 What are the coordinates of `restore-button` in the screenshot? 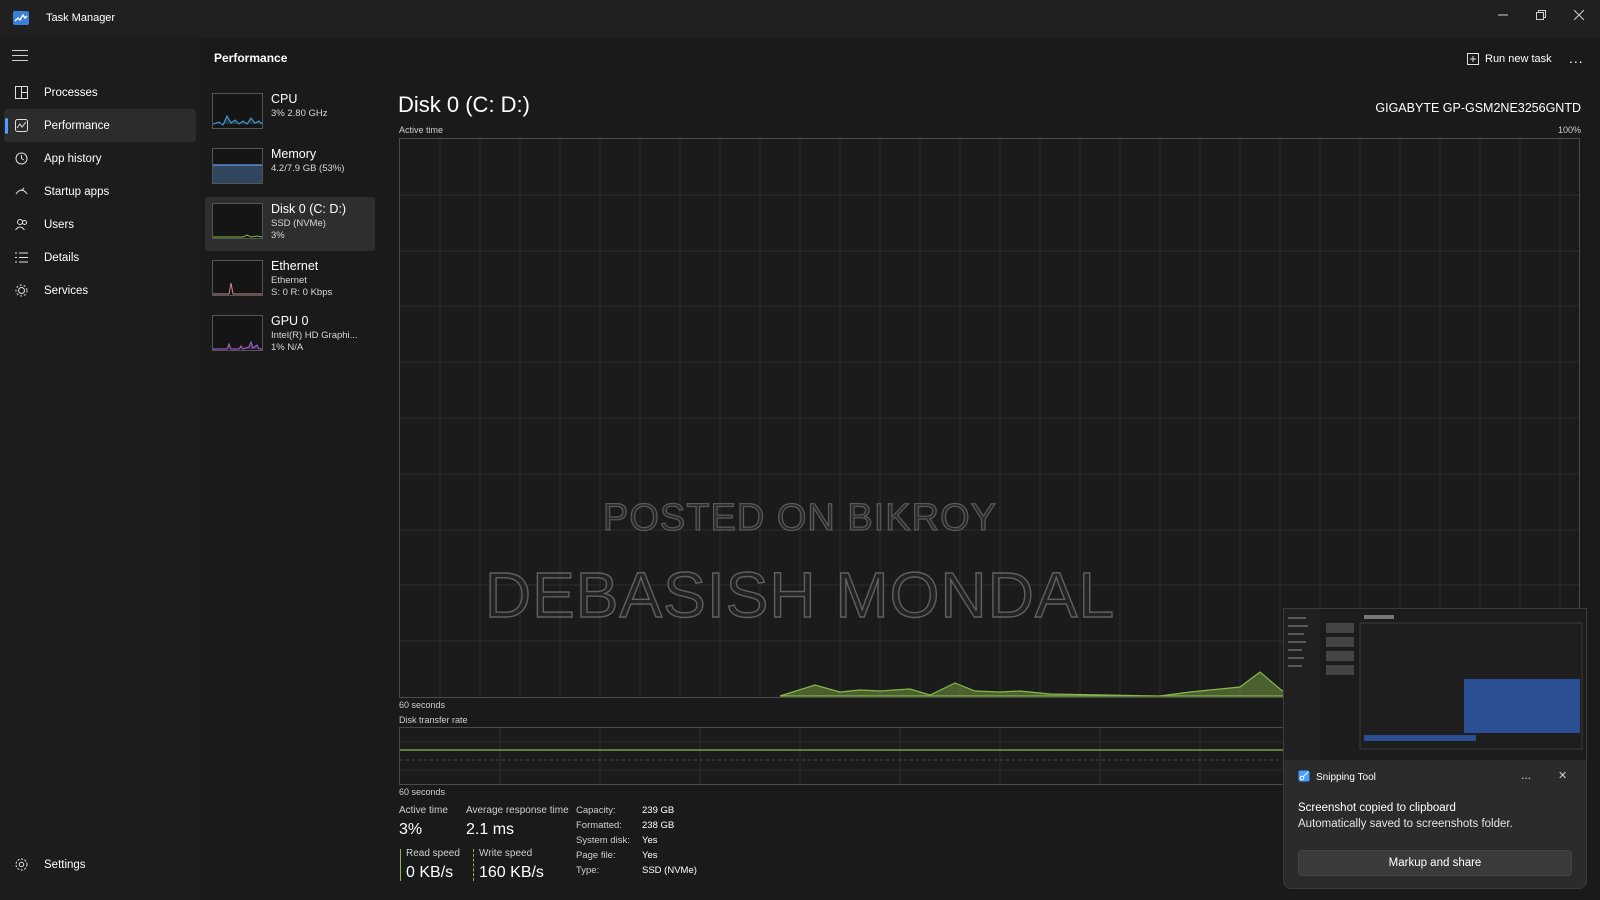 It's located at (1541, 15).